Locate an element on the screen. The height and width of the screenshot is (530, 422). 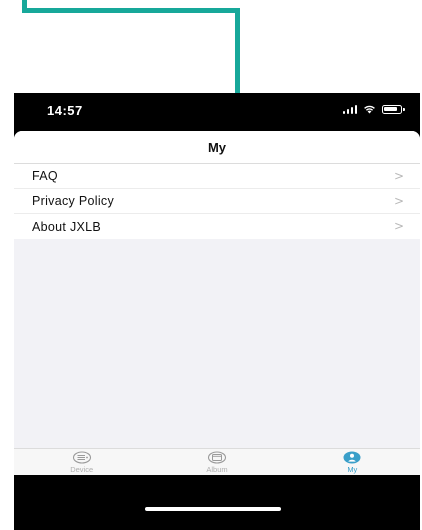
status-icons is located at coordinates (373, 109).